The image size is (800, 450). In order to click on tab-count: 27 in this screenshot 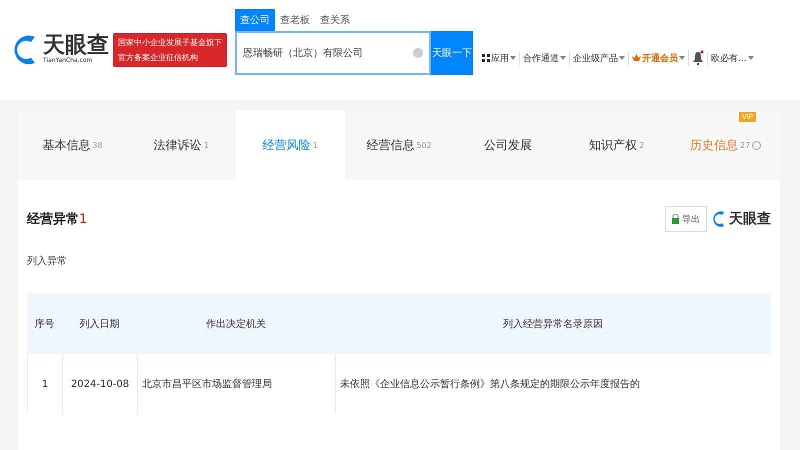, I will do `click(745, 145)`.